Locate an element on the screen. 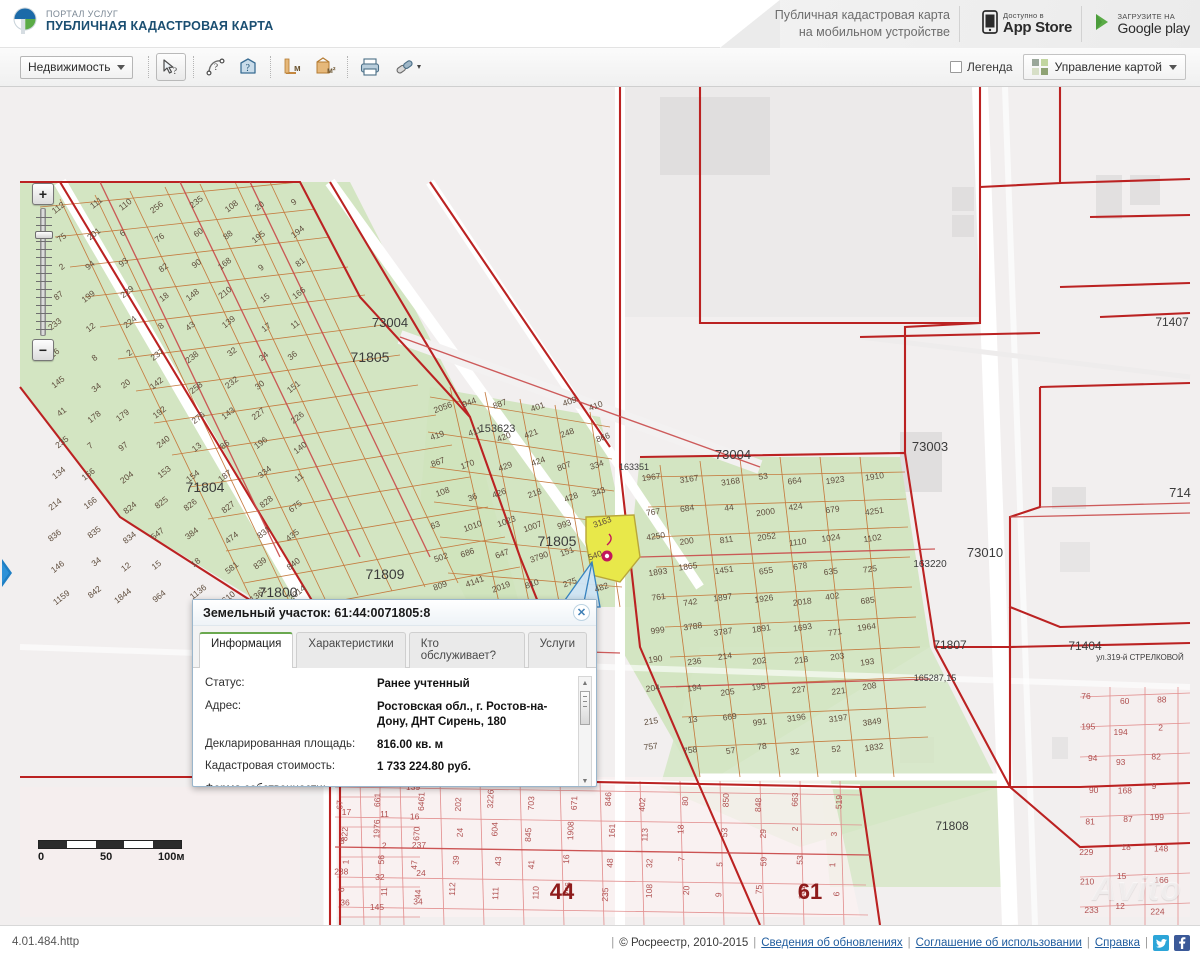 Image resolution: width=1200 pixels, height=960 pixels. popup-tab-1: Характеристики is located at coordinates (351, 650).